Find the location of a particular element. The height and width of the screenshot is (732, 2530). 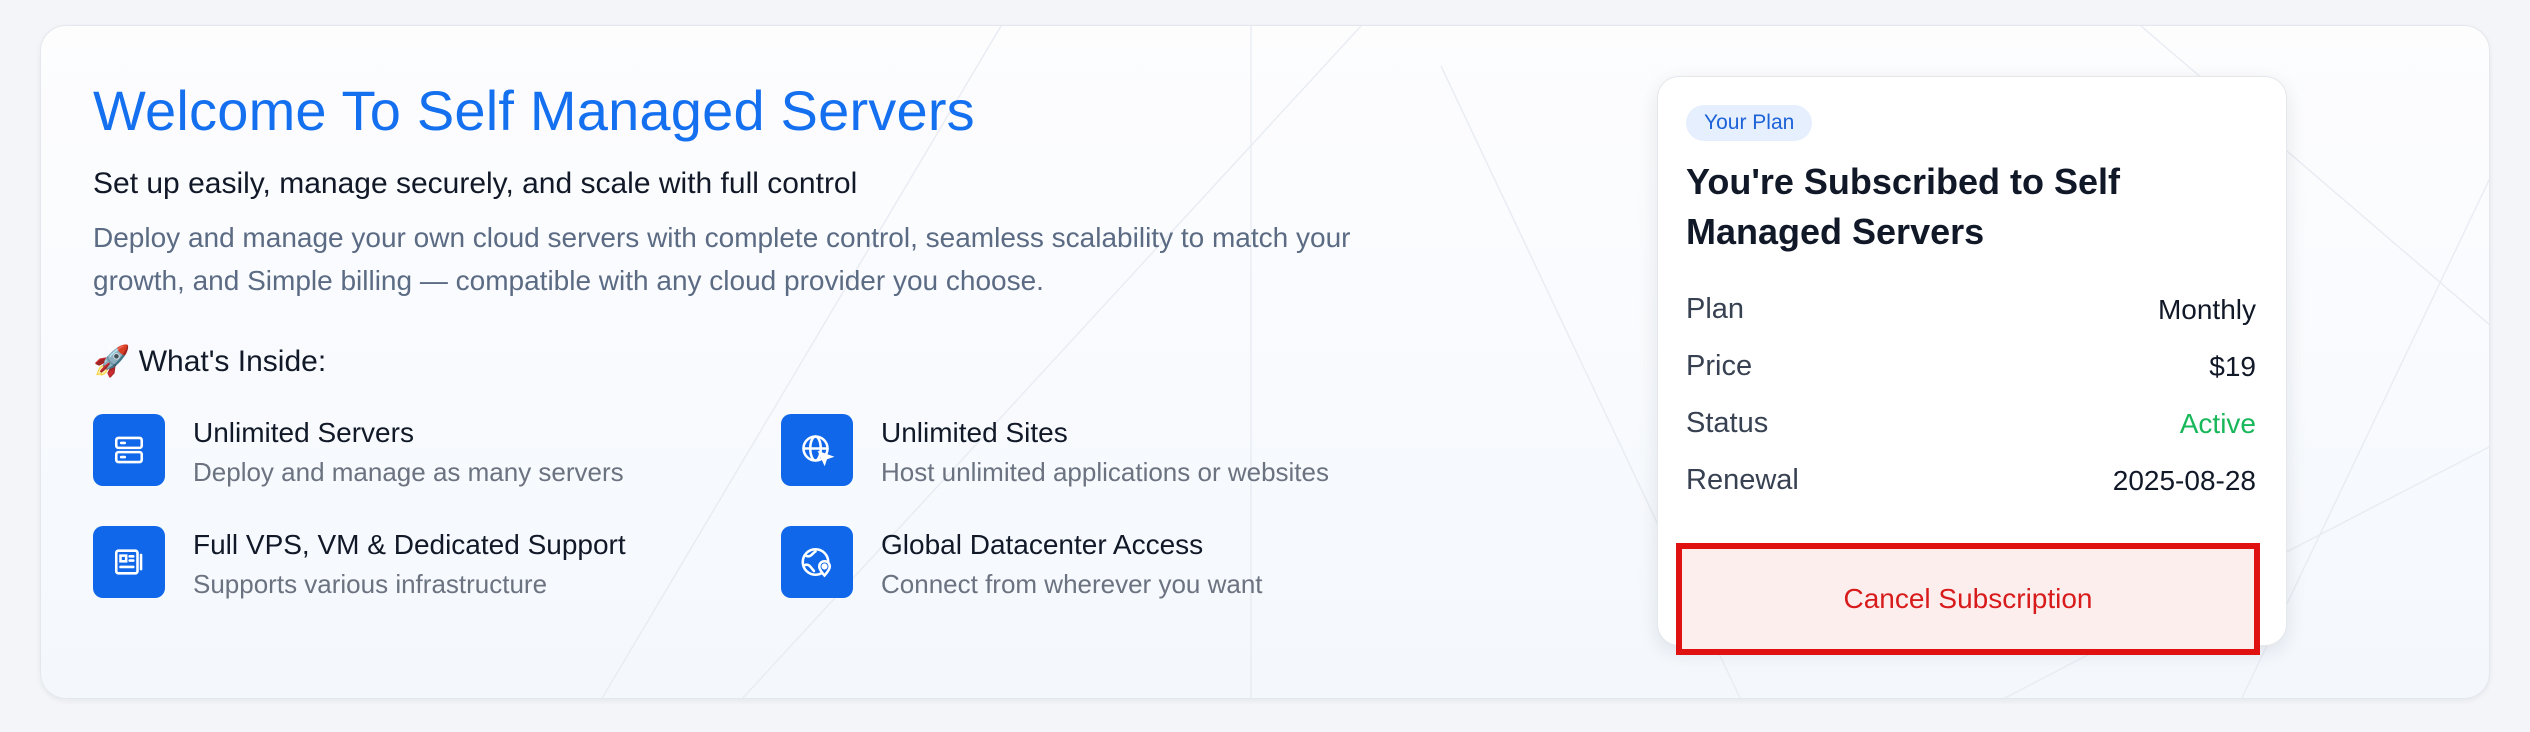

cancel-subscription-button: Cancel Subscription is located at coordinates (1968, 599).